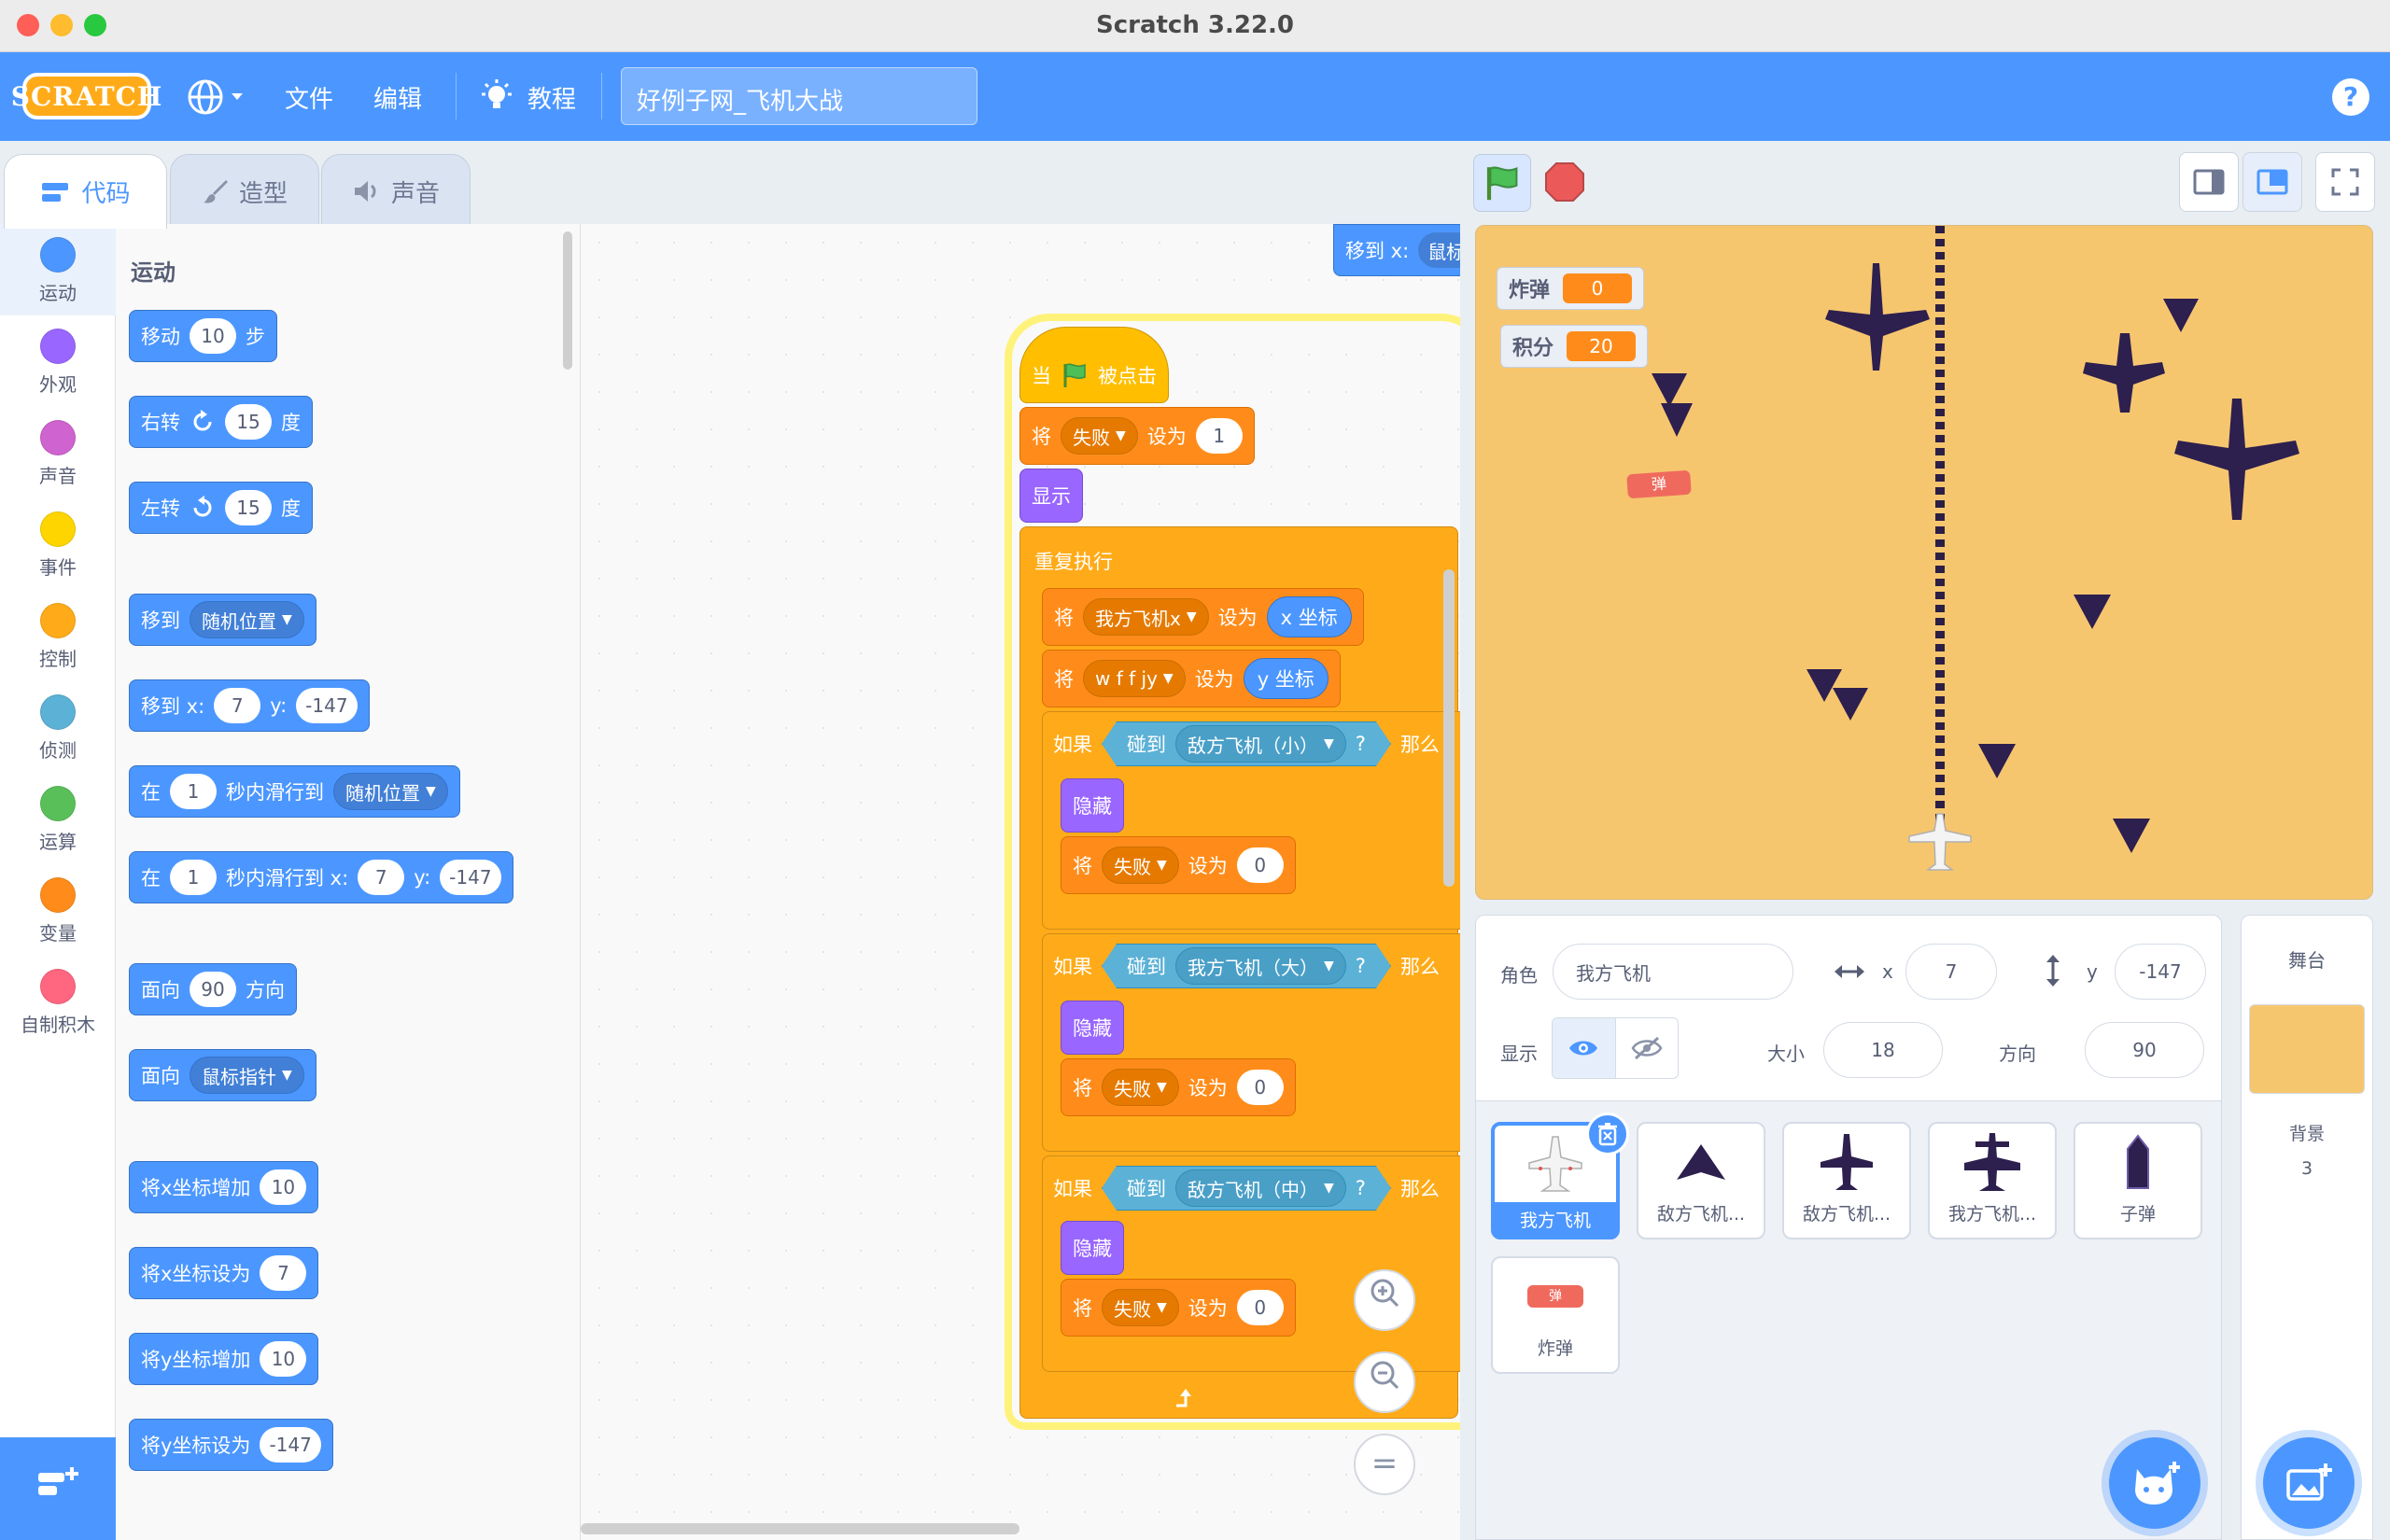  I want to click on move-steps-block: 移动 10 步, so click(203, 336).